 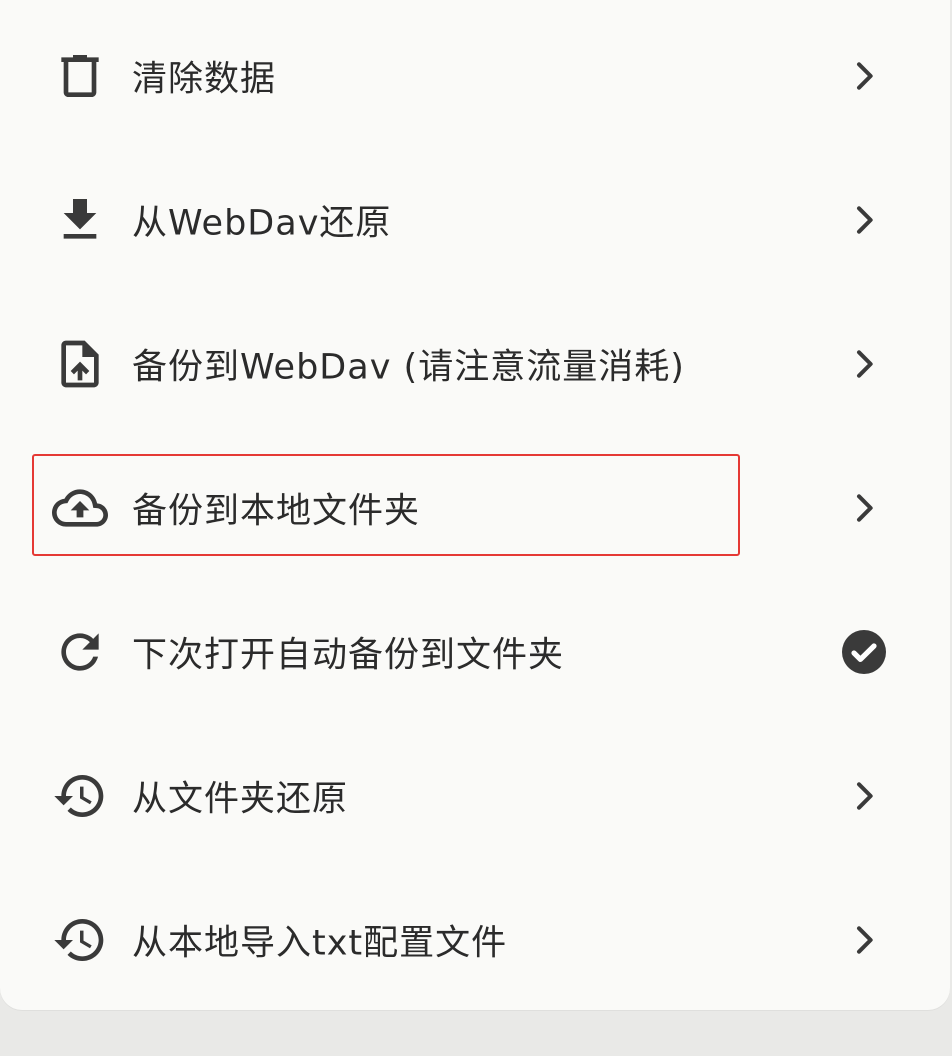 I want to click on menu-item-auto-backup: 下次打开自动备份到文件夹, so click(x=475, y=652).